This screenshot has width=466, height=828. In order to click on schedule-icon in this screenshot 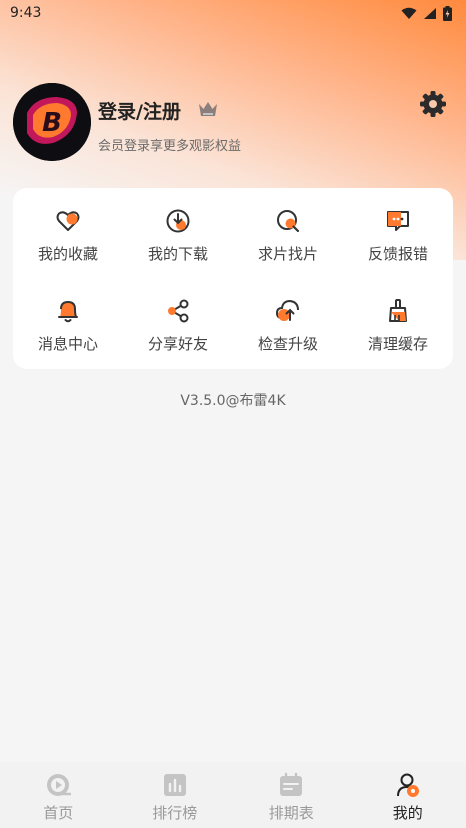, I will do `click(291, 784)`.